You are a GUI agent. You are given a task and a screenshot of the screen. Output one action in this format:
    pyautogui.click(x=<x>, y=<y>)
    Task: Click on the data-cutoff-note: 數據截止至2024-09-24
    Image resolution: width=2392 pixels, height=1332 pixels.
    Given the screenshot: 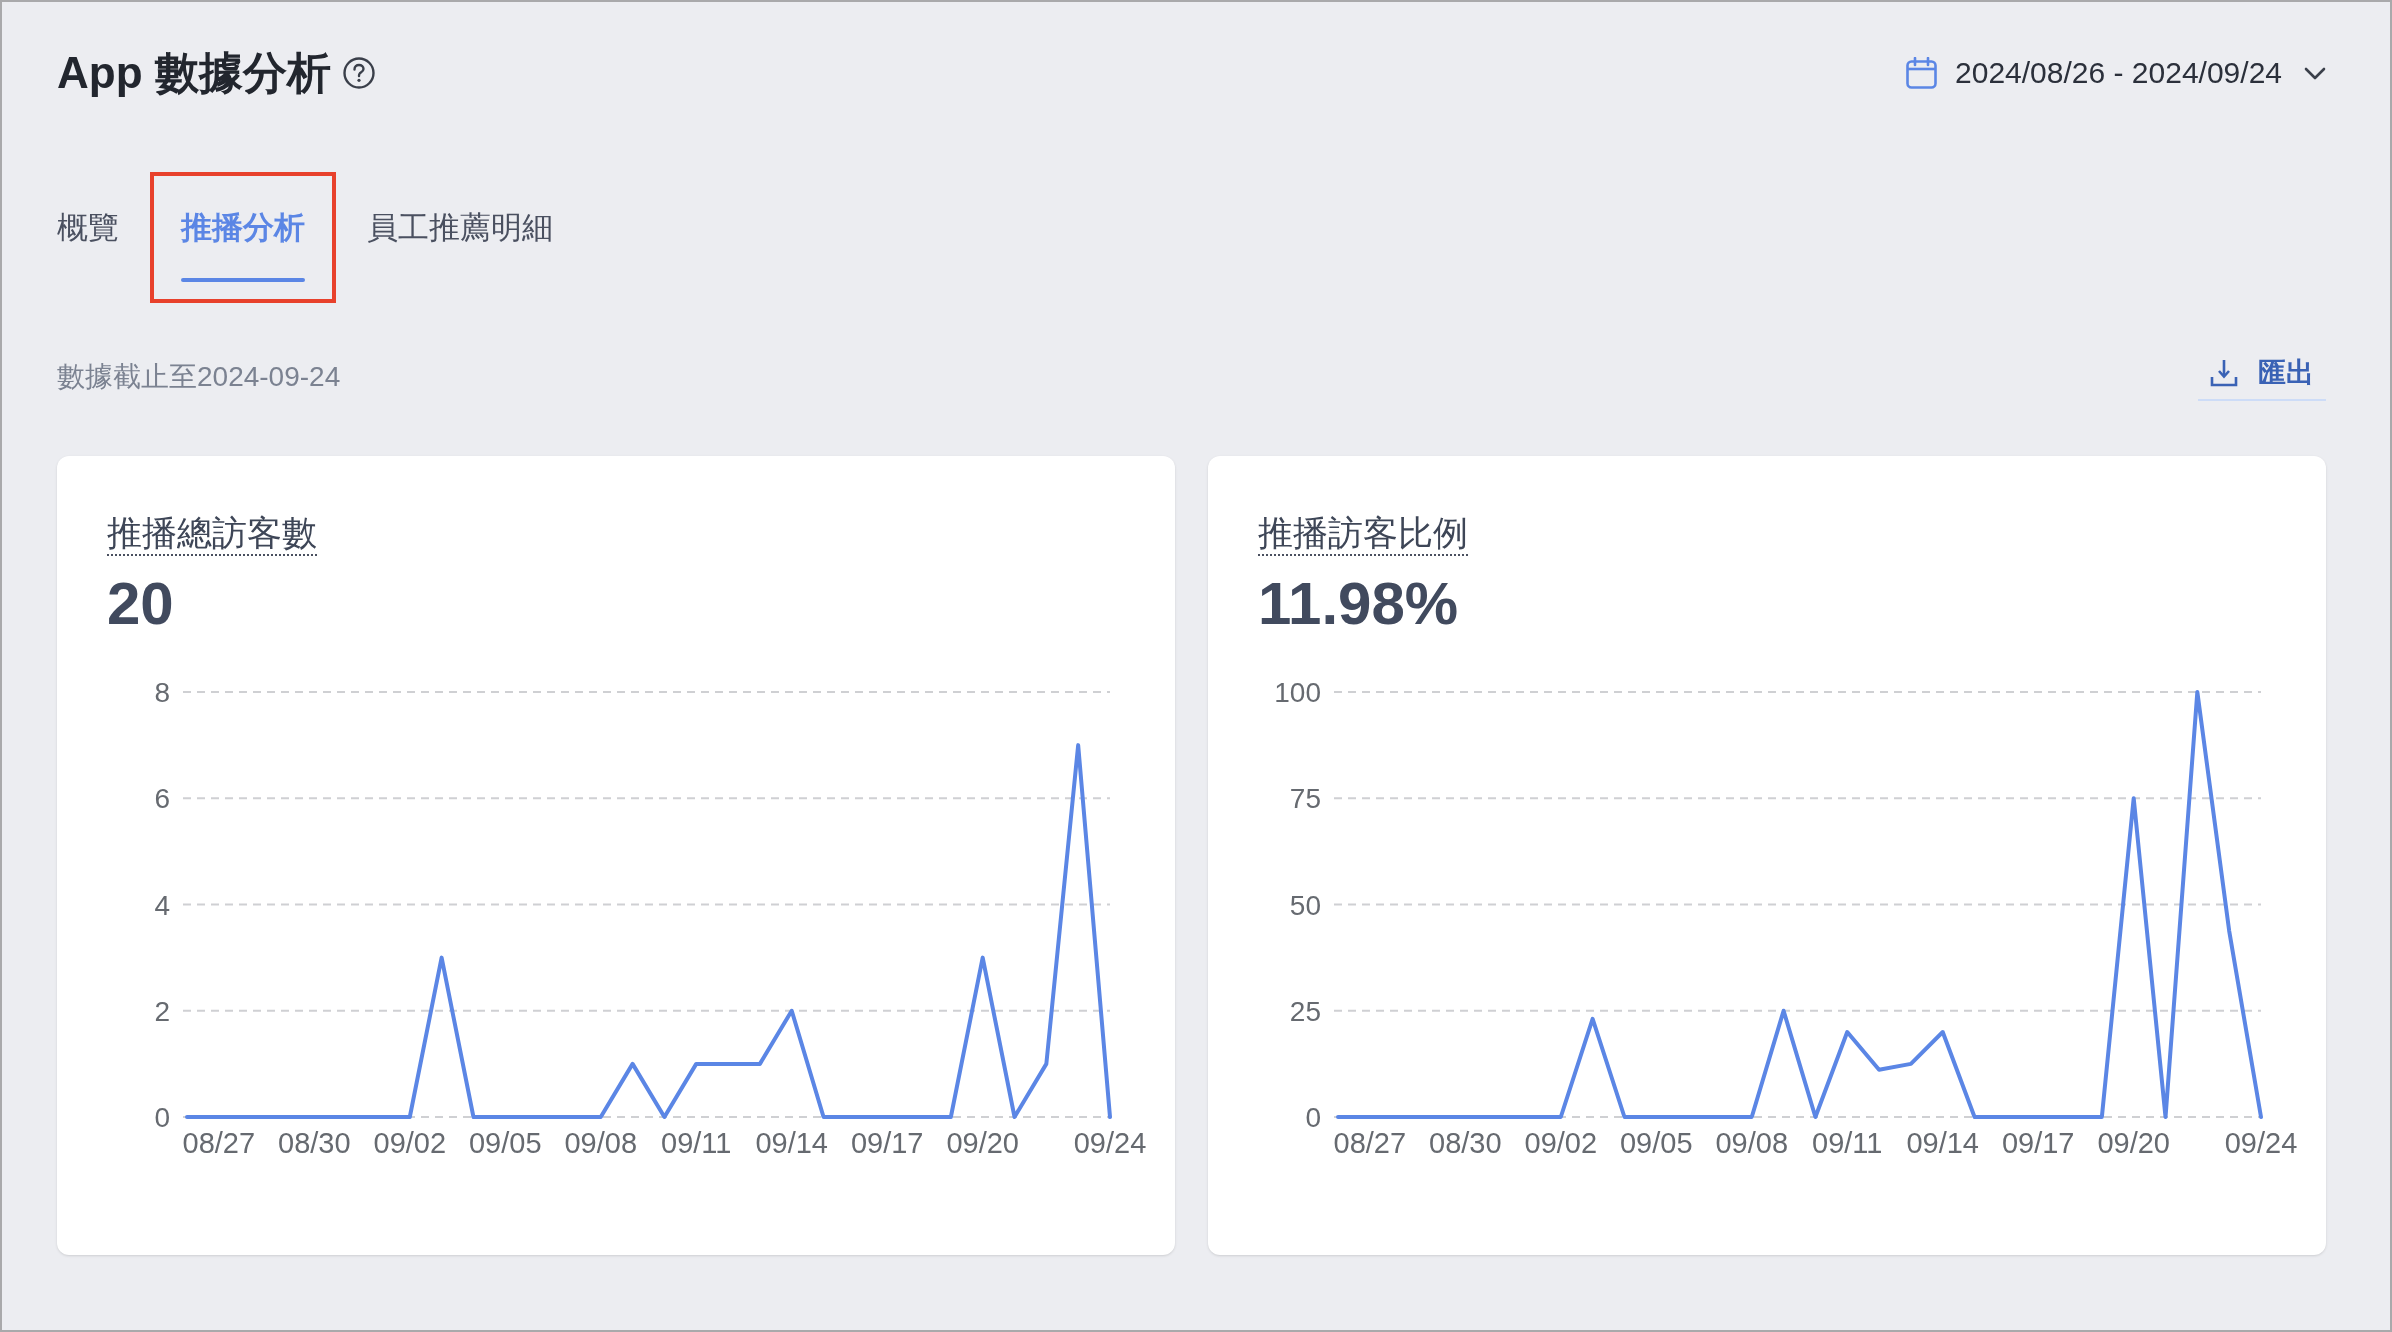 What is the action you would take?
    pyautogui.click(x=199, y=377)
    